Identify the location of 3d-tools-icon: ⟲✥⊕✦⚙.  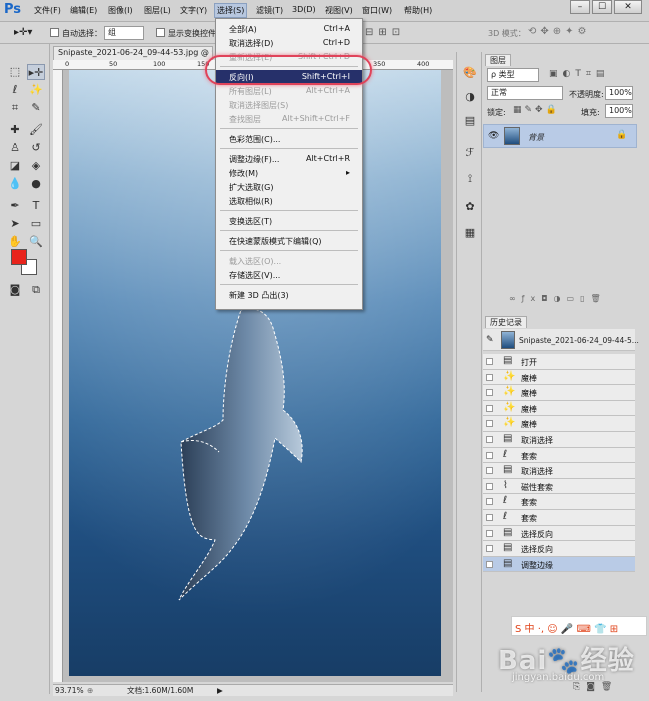
(559, 31).